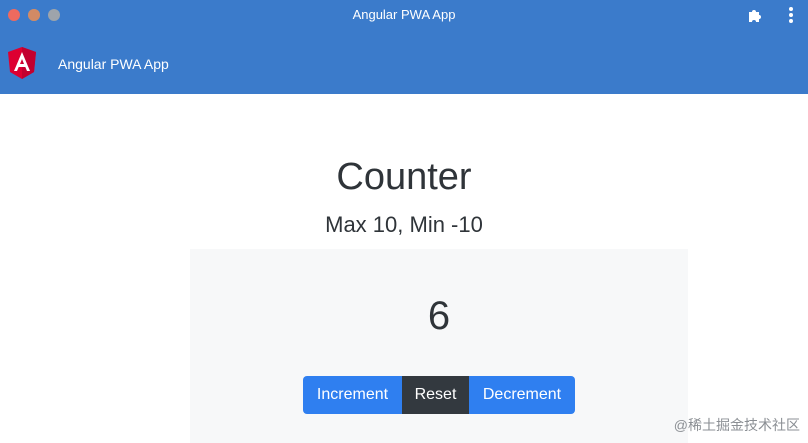 This screenshot has height=443, width=808. I want to click on page-subtitle: Max 10, Min -10, so click(404, 224).